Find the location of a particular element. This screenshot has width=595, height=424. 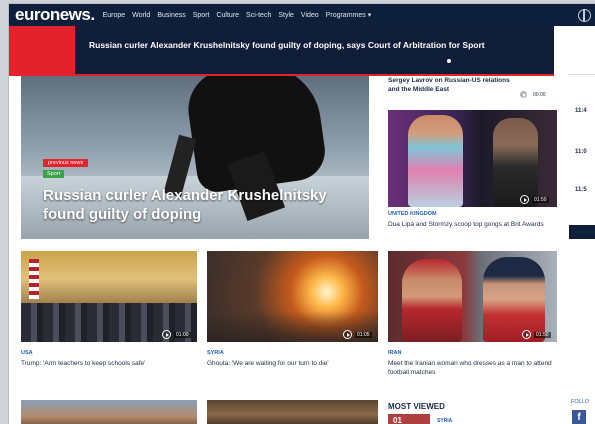

nav-item-europe: Europe is located at coordinates (114, 15).